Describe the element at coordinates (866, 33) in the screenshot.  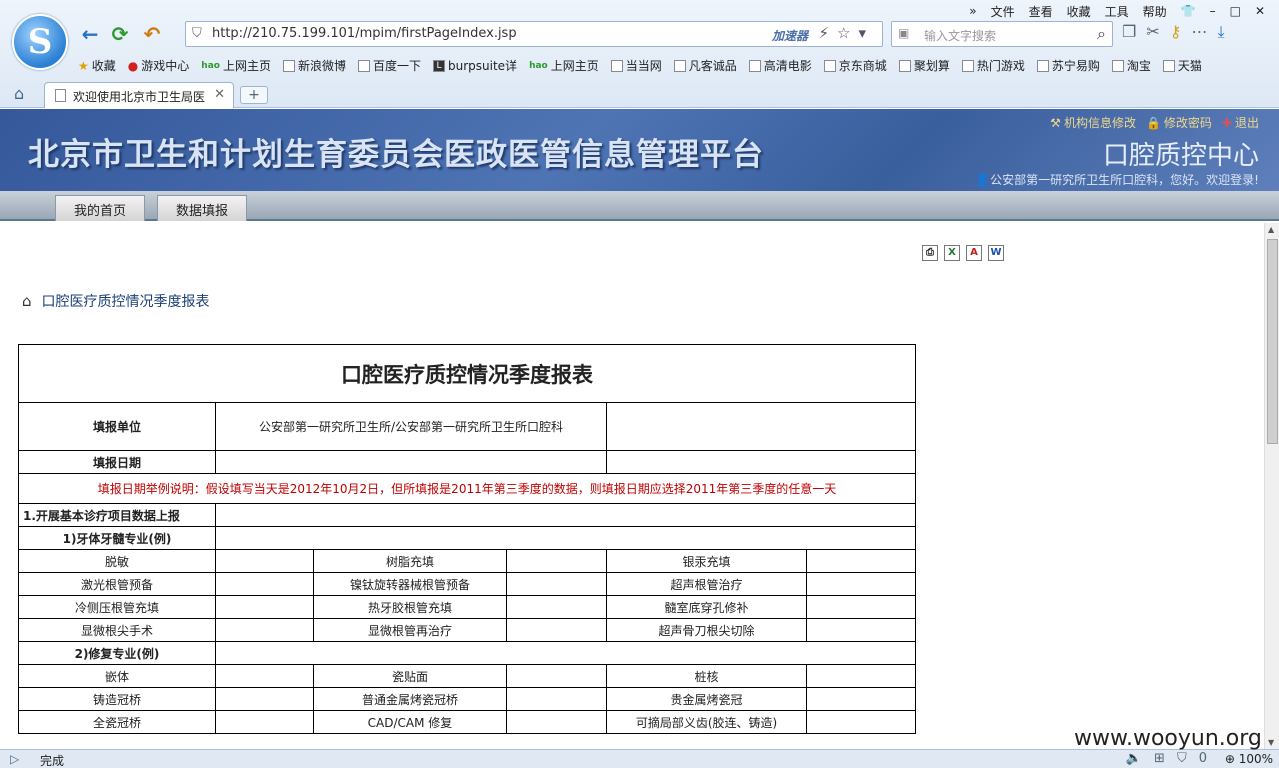
I see `chevron-down-icon: ▾` at that location.